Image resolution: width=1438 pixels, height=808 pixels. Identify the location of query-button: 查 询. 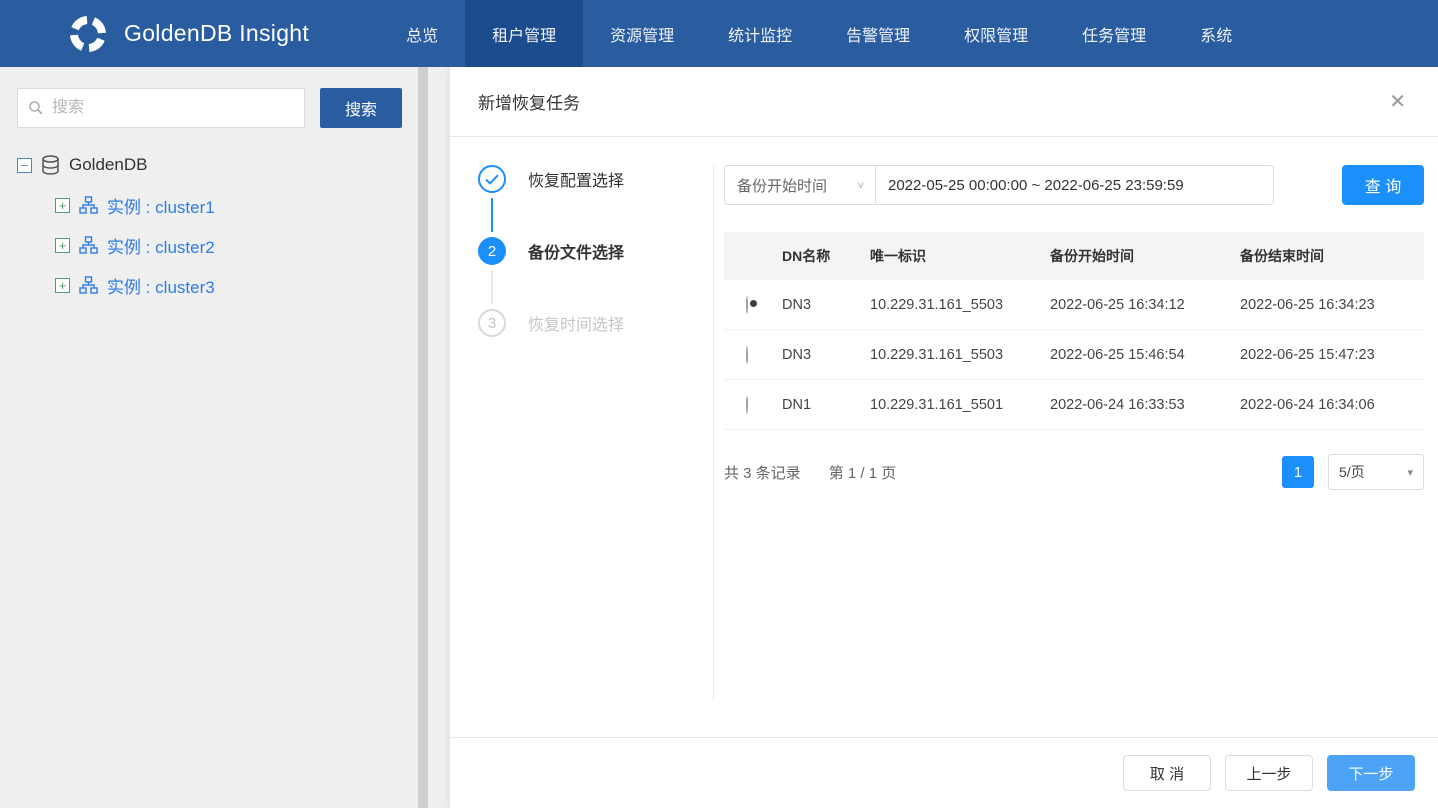
(1383, 185).